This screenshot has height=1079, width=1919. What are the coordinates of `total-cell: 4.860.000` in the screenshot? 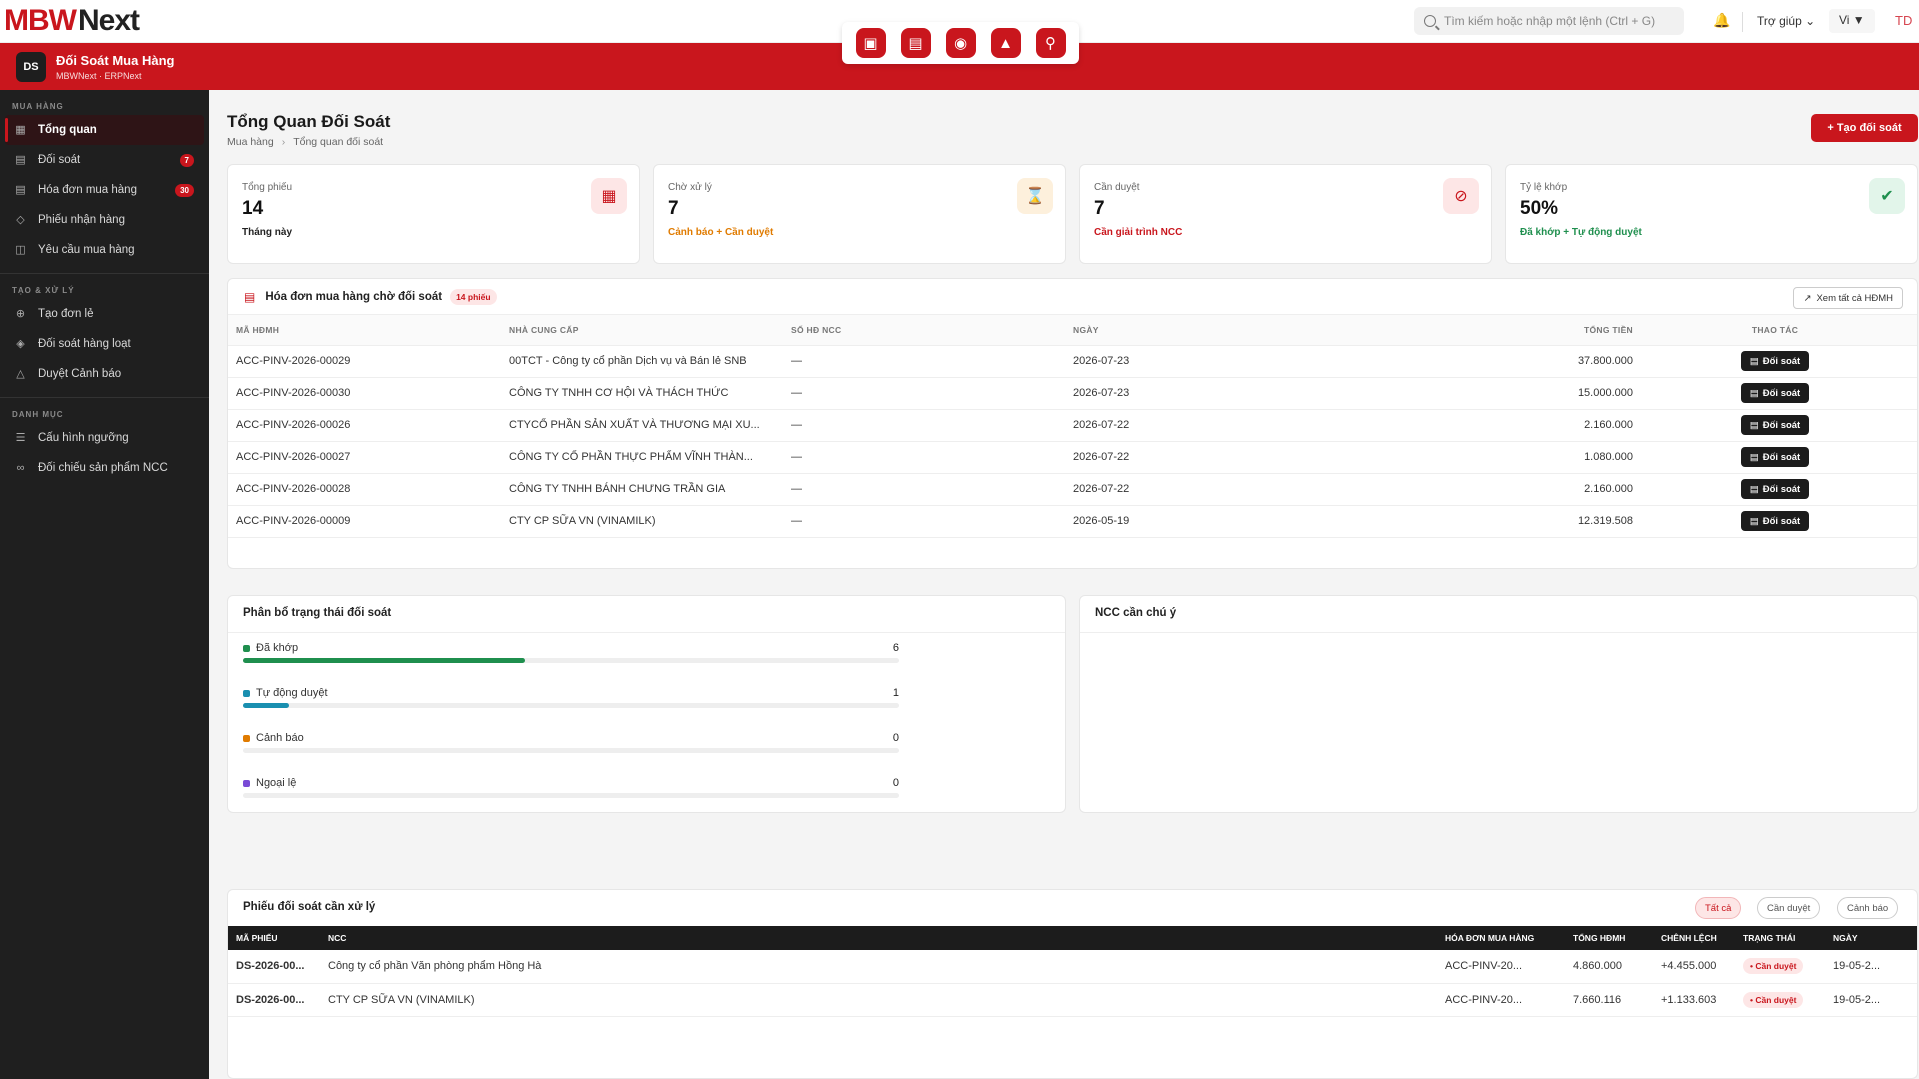 It's located at (1617, 967).